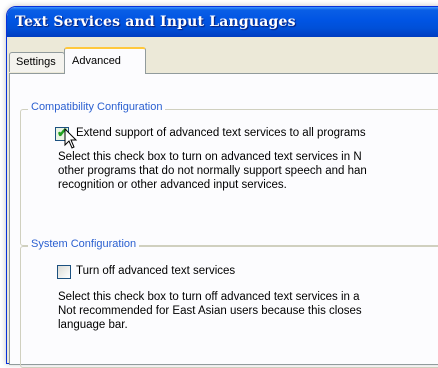 Image resolution: width=438 pixels, height=368 pixels. I want to click on title-bar: Text Services and Input Languages, so click(222, 22).